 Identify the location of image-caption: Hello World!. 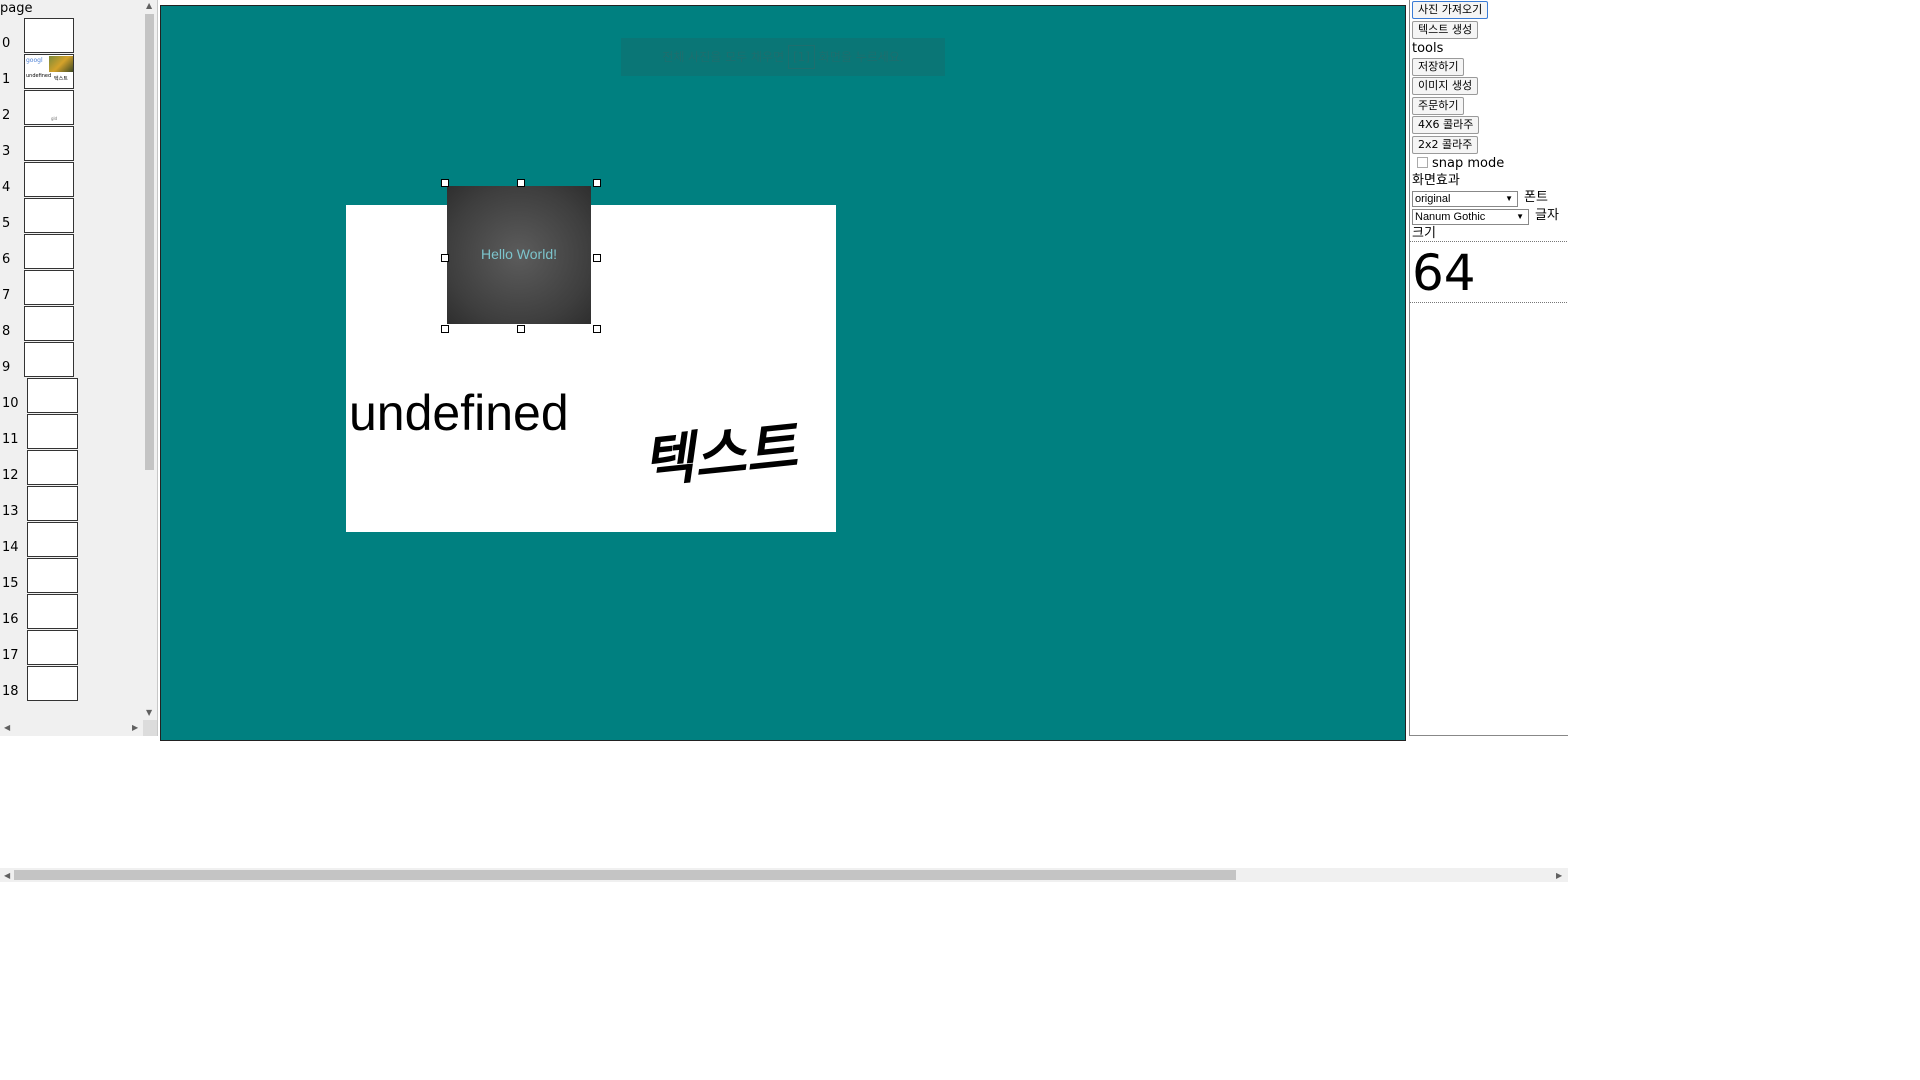
(519, 254).